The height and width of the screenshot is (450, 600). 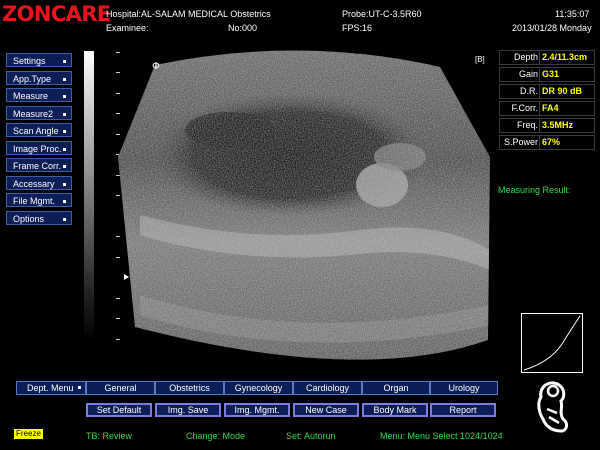 I want to click on menu-measure: Measure, so click(x=39, y=95).